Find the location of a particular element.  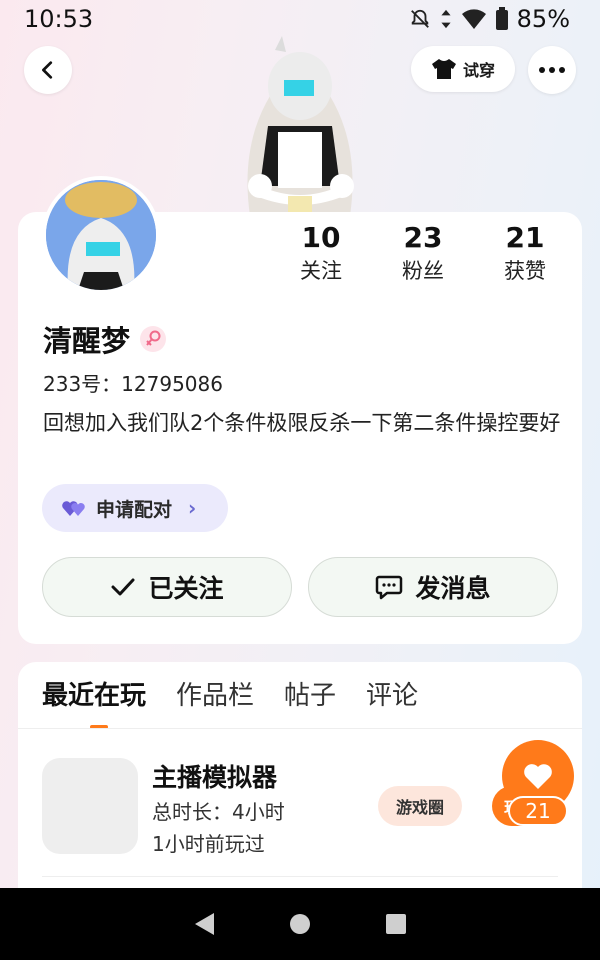

battery-icon is located at coordinates (501, 18).